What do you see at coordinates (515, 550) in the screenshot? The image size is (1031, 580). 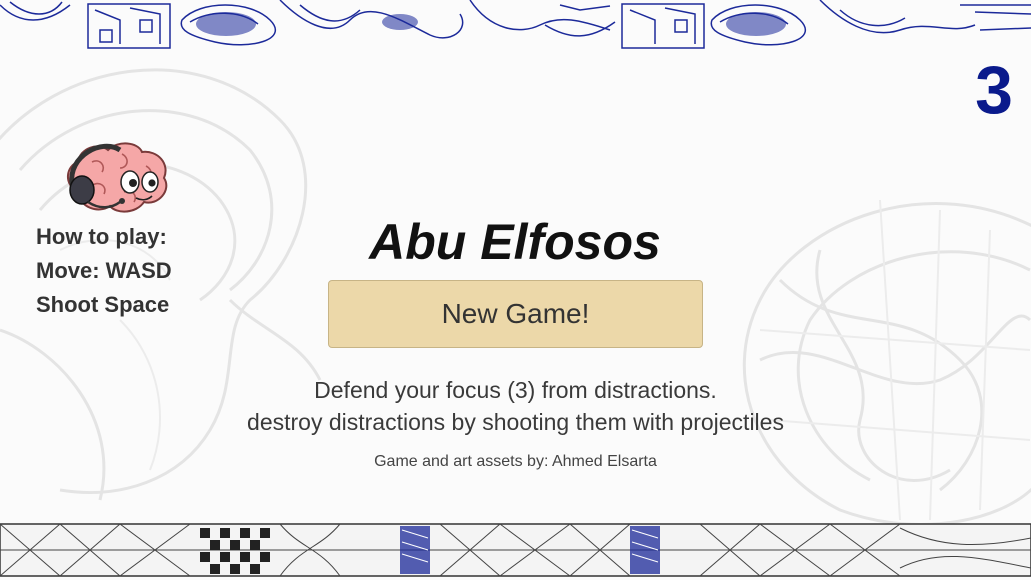 I see `bottom-sketch-border` at bounding box center [515, 550].